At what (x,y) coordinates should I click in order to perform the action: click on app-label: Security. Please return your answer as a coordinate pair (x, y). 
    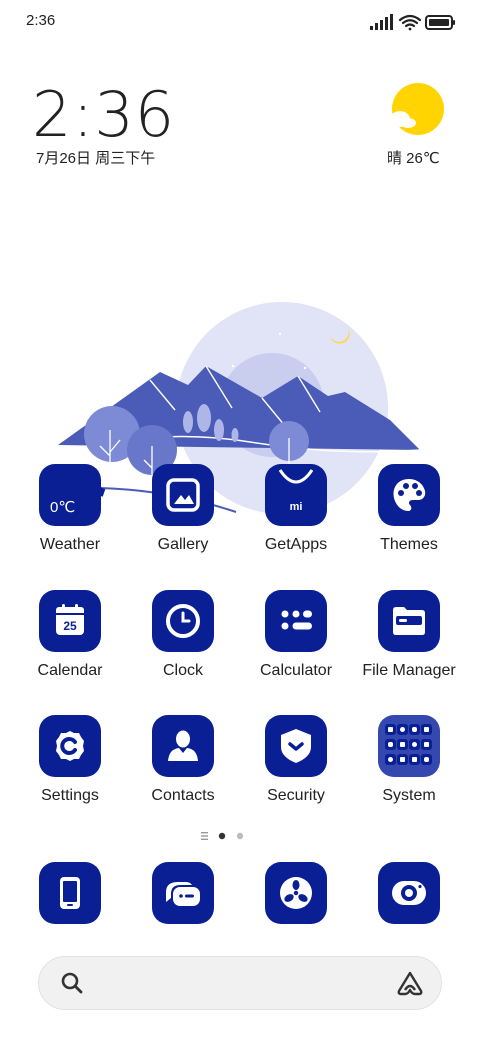
    Looking at the image, I should click on (296, 795).